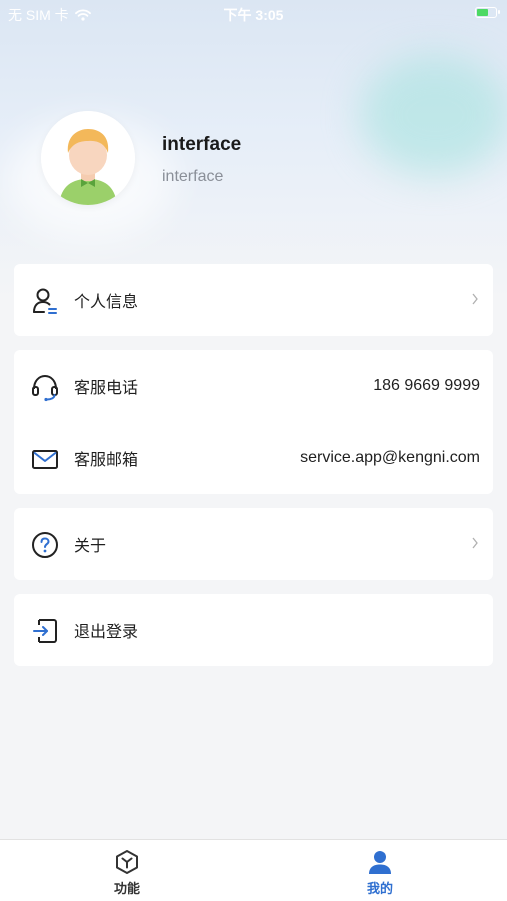  I want to click on service-phone-row: 客服电话 186 9669 9999, so click(253, 386).